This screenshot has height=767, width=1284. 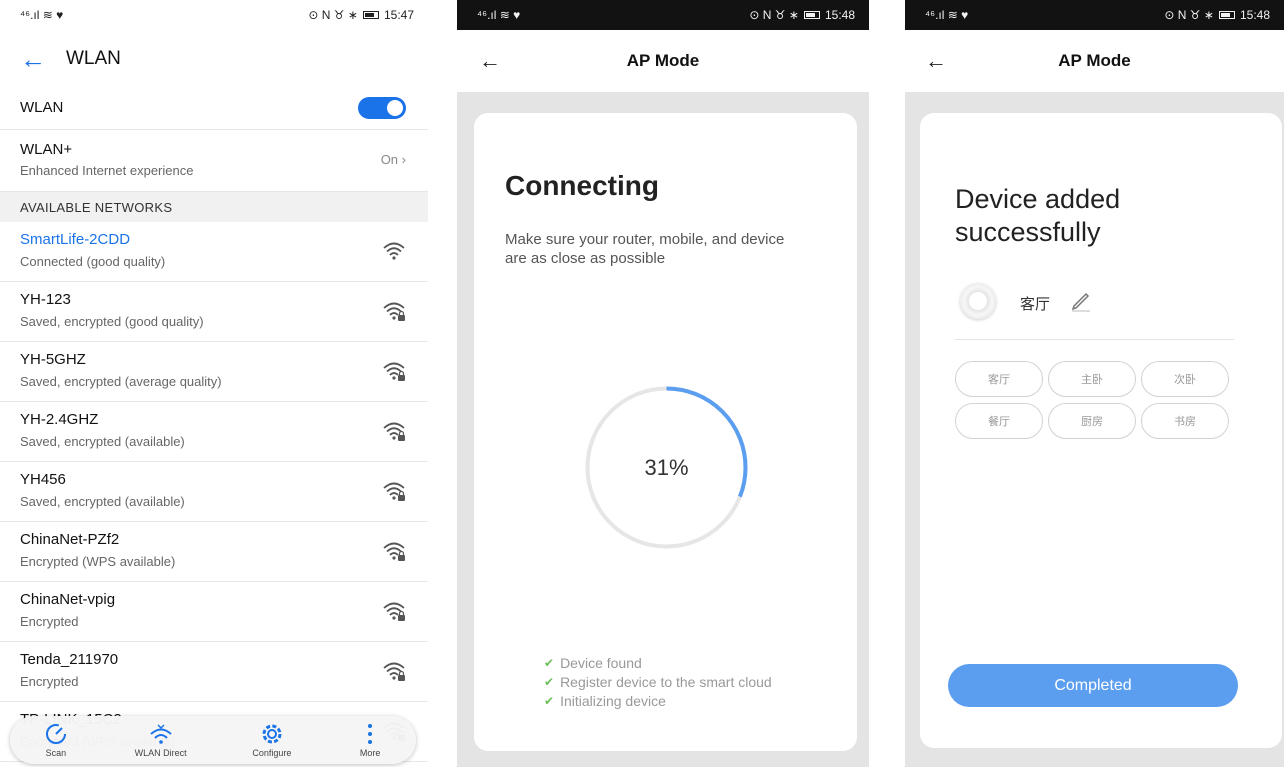 I want to click on network-name: Tenda_211970, so click(x=69, y=659).